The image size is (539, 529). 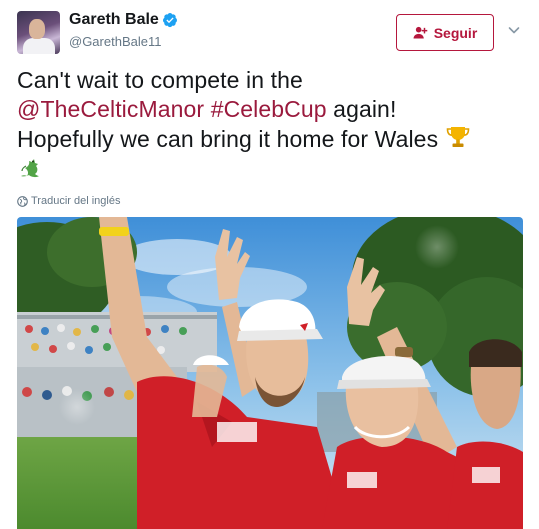 I want to click on translate-link: Traducir del inglés, so click(x=68, y=201).